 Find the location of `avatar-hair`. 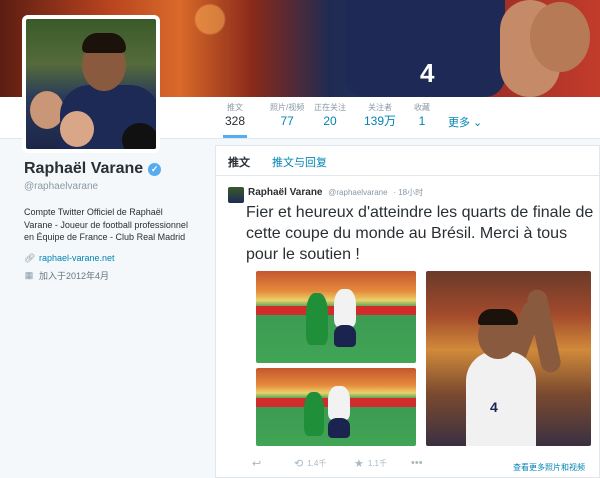

avatar-hair is located at coordinates (104, 43).